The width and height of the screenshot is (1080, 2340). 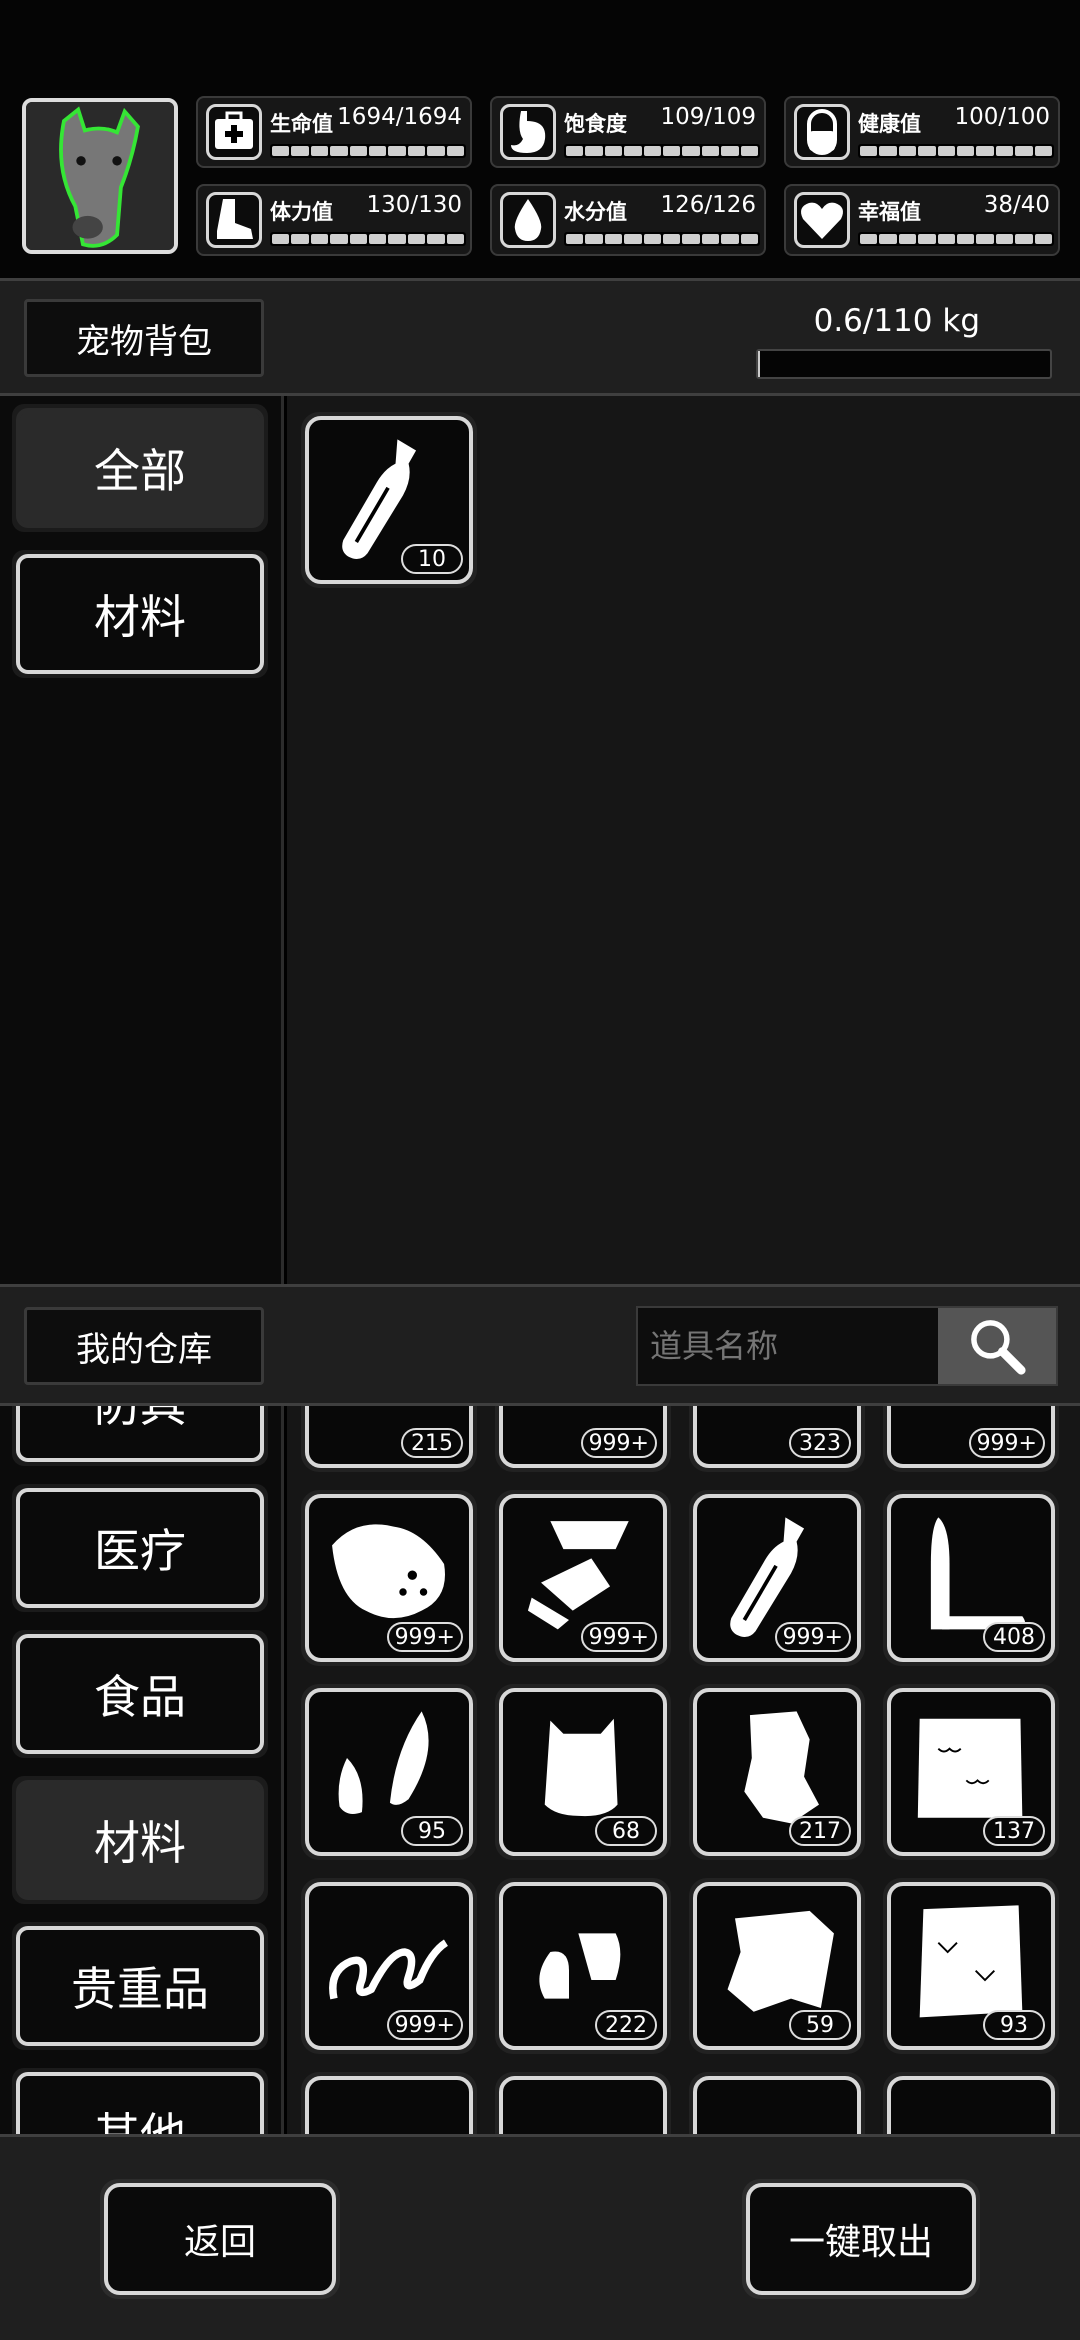 I want to click on water-drop-icon, so click(x=528, y=220).